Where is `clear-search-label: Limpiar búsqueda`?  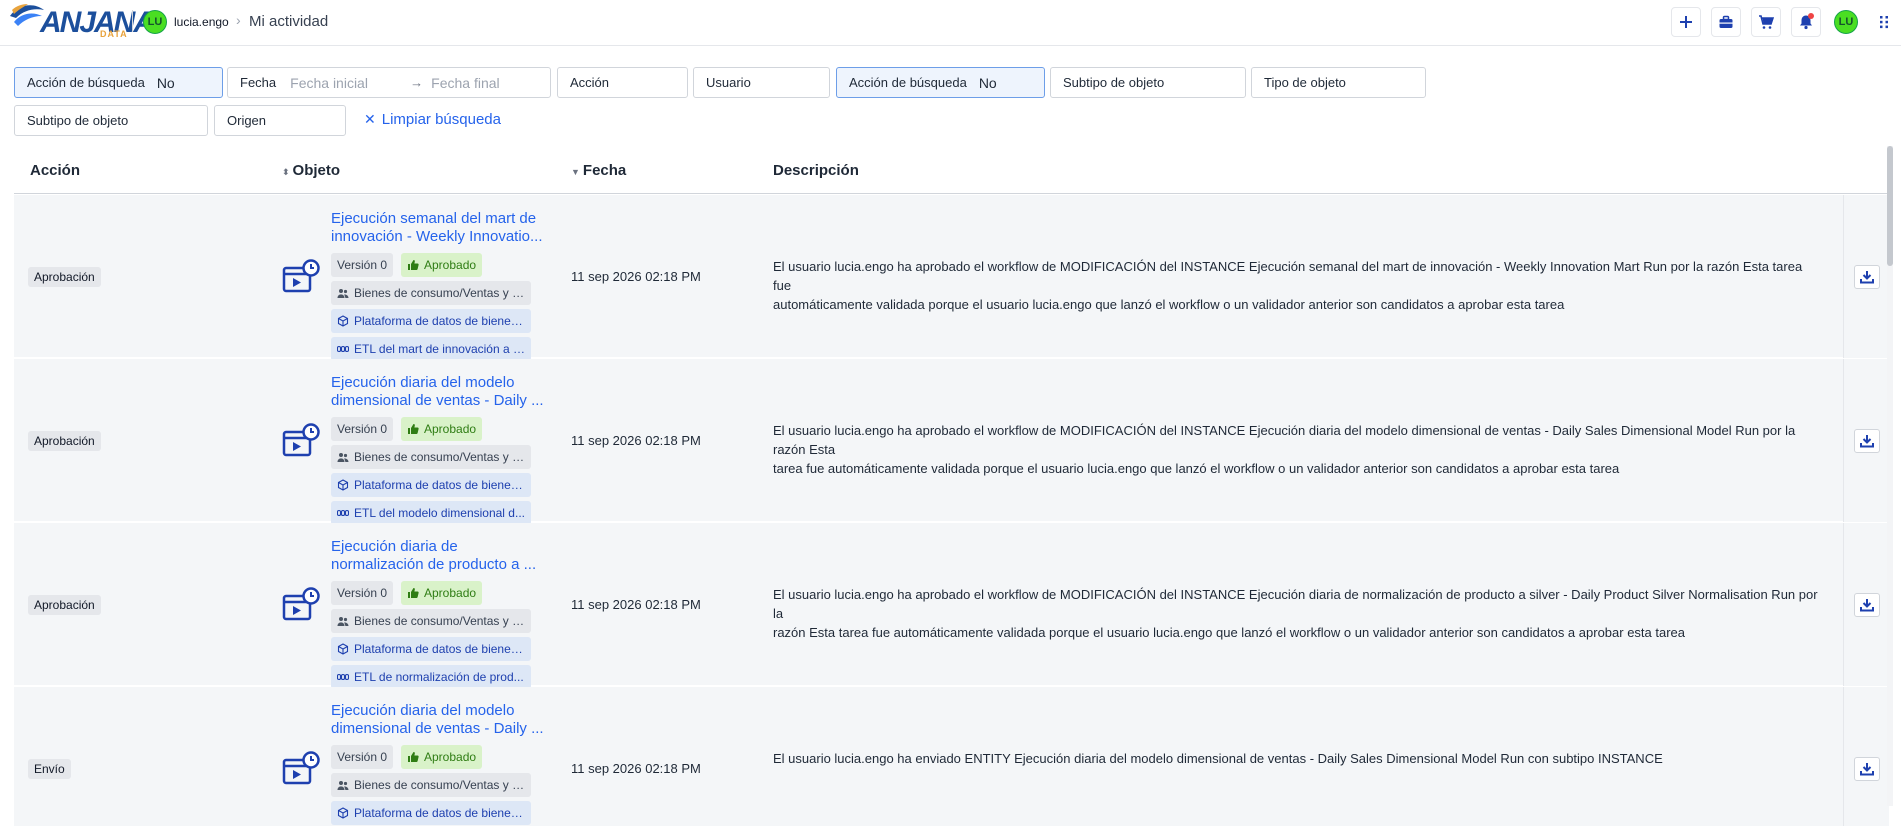
clear-search-label: Limpiar búsqueda is located at coordinates (441, 119).